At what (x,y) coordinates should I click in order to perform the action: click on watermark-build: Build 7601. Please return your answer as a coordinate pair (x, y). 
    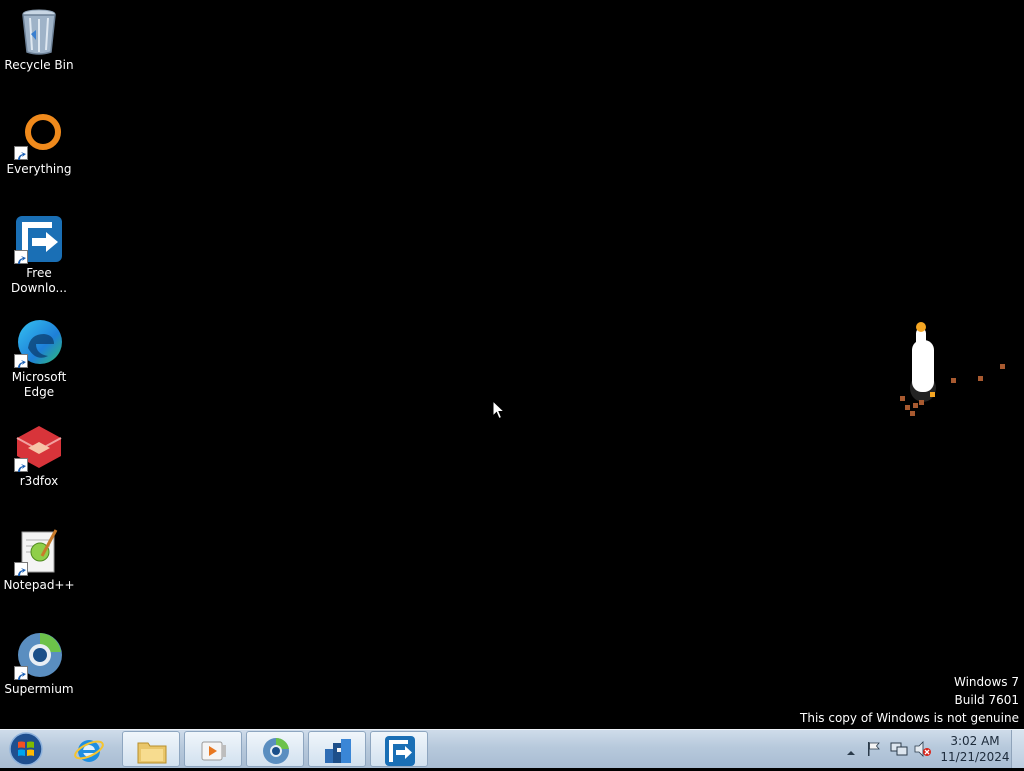
    Looking at the image, I should click on (986, 700).